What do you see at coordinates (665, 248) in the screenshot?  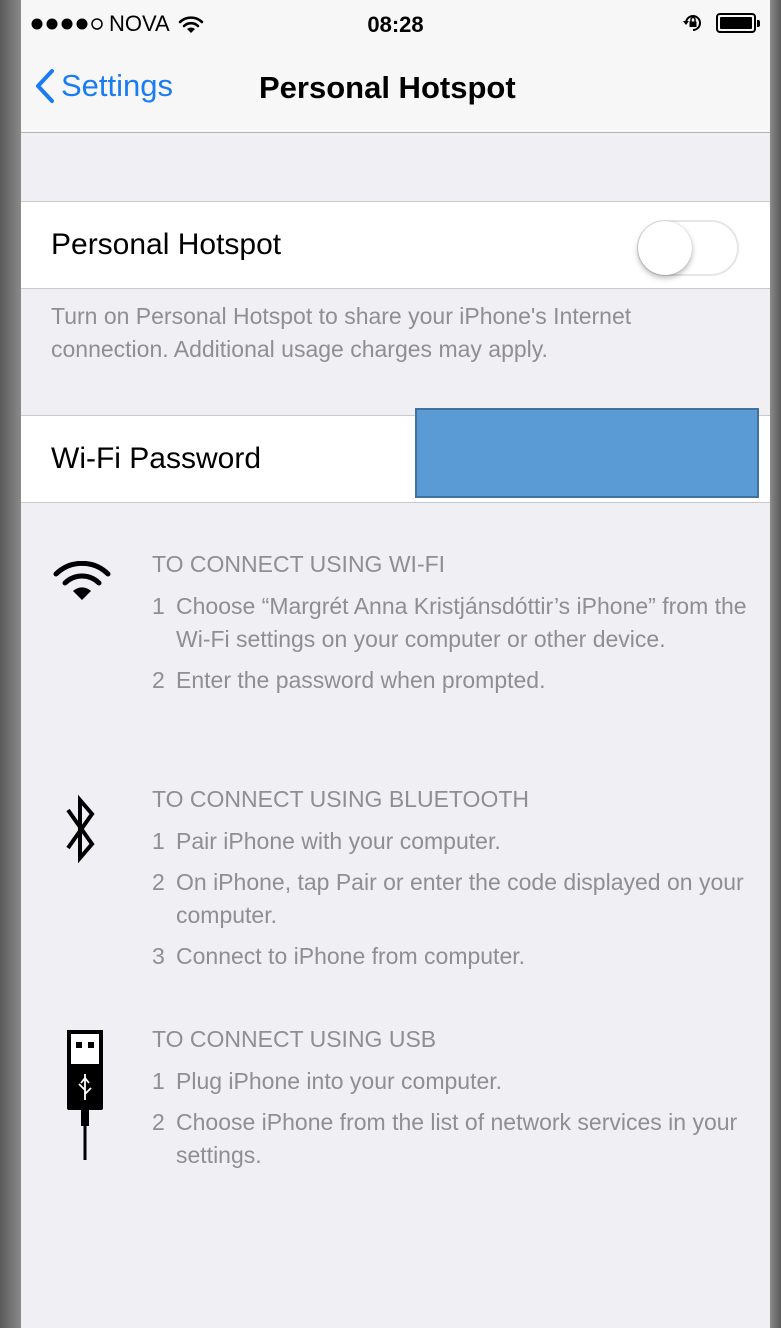 I see `toggle-knob` at bounding box center [665, 248].